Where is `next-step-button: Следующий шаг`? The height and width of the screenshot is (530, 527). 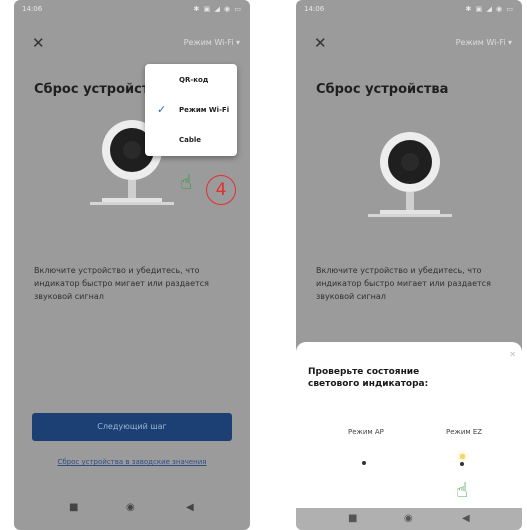
next-step-button: Следующий шаг is located at coordinates (132, 427).